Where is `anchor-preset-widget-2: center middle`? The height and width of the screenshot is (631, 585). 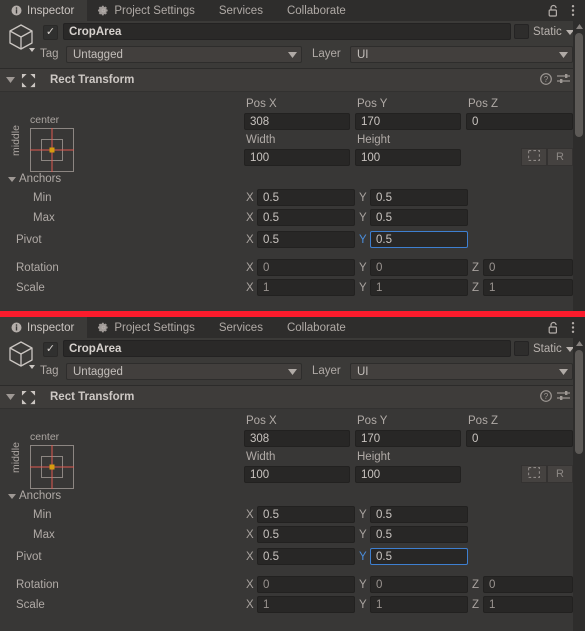 anchor-preset-widget-2: center middle is located at coordinates (44, 460).